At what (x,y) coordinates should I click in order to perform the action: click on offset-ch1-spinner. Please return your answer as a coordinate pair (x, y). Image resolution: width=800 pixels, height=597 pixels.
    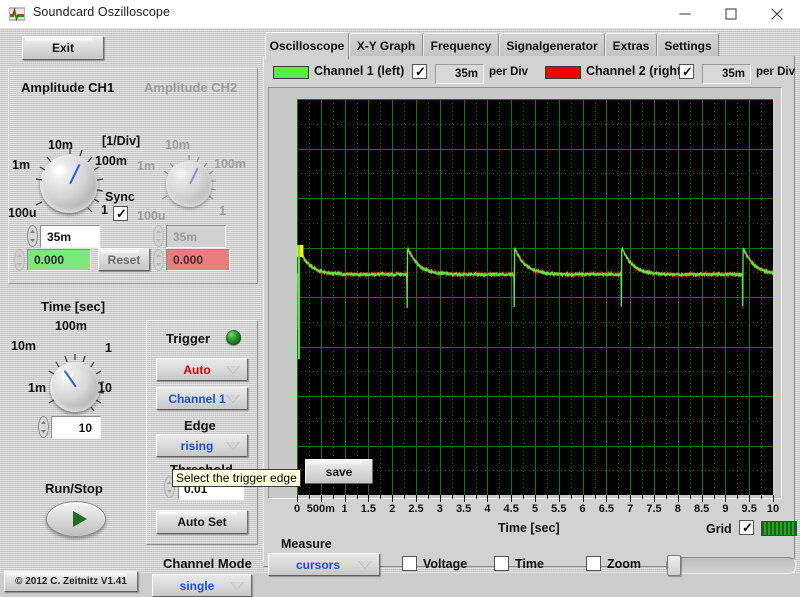
    Looking at the image, I should click on (19, 260).